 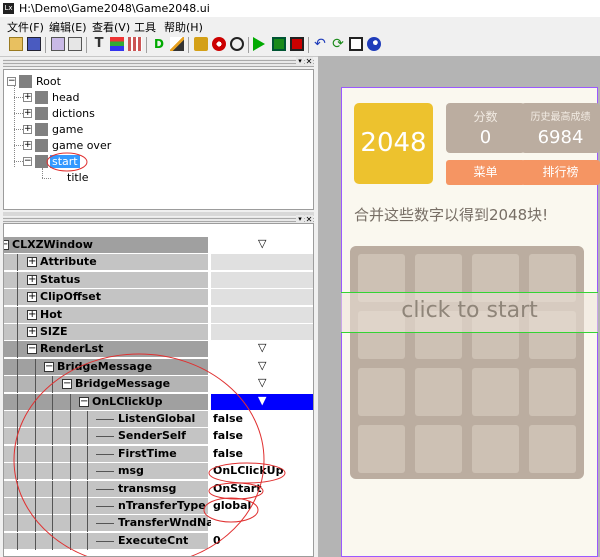 I want to click on app-icon: Lx, so click(x=8, y=8).